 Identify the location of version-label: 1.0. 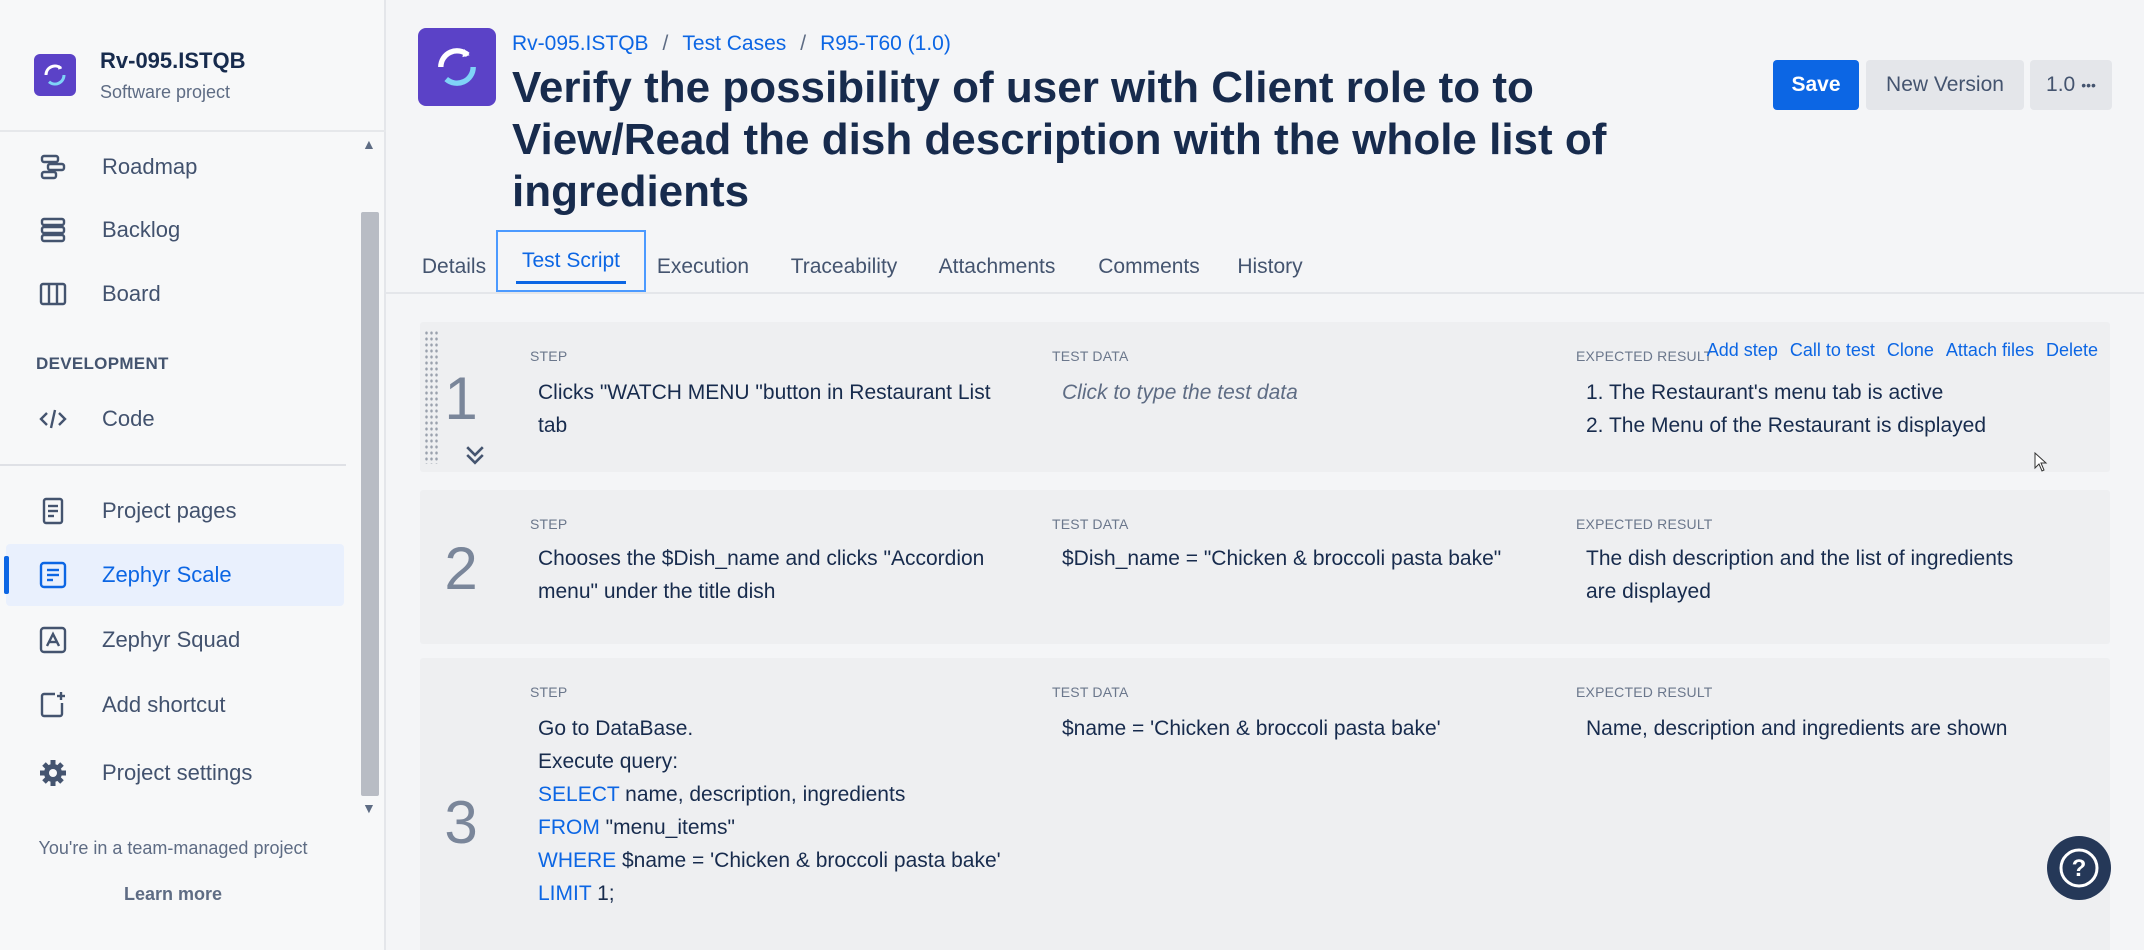
(2061, 84).